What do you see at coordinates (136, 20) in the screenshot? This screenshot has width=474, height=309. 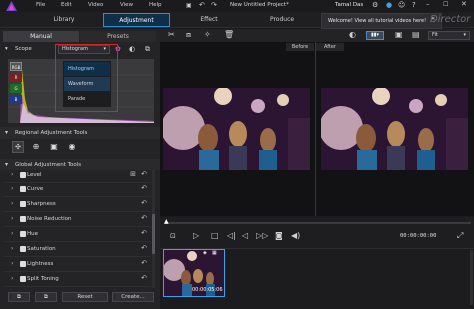 I see `tab-adjustment: Adjustment` at bounding box center [136, 20].